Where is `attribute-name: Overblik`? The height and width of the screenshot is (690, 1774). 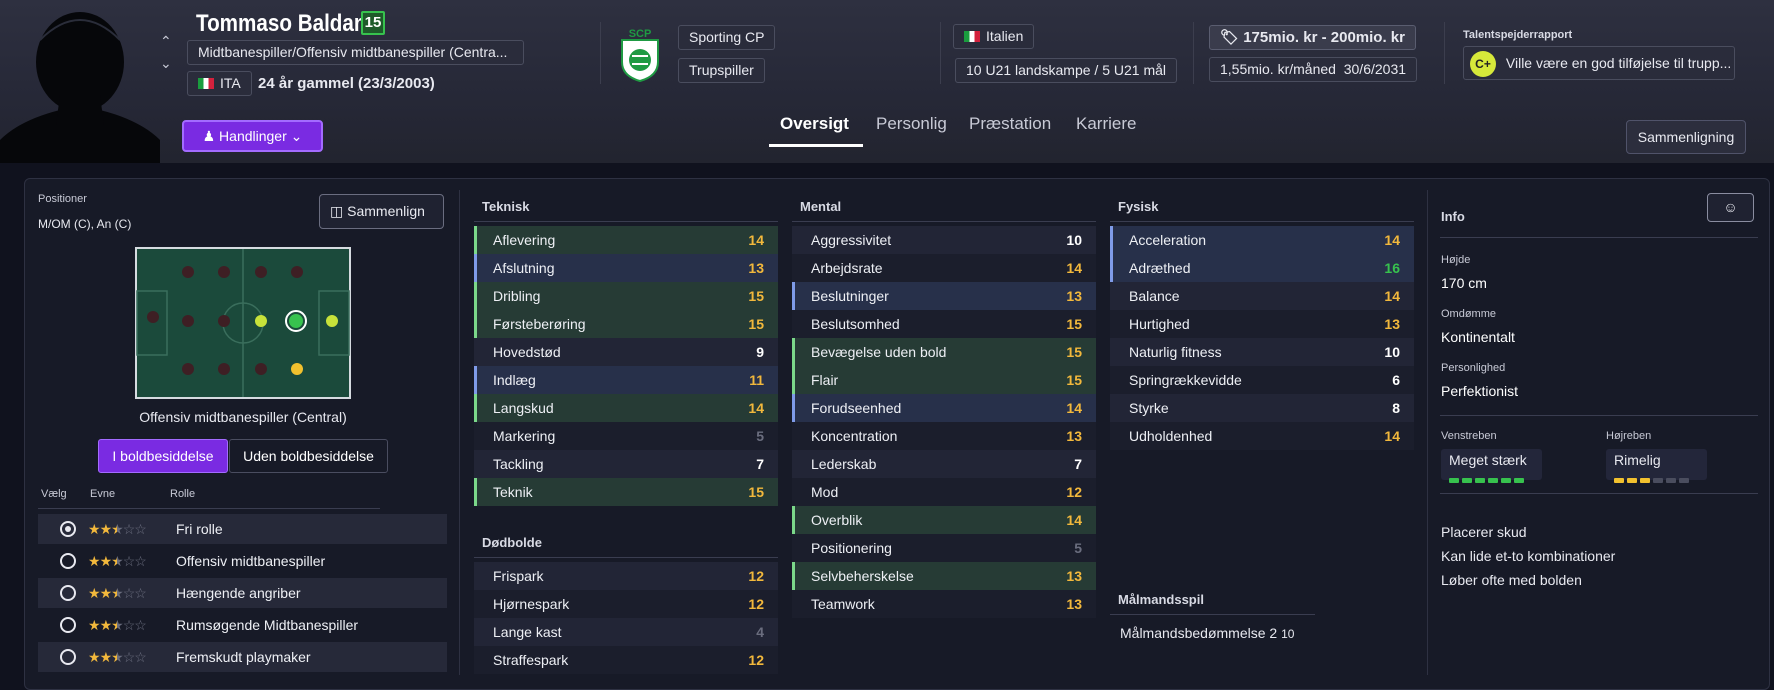
attribute-name: Overblik is located at coordinates (837, 520).